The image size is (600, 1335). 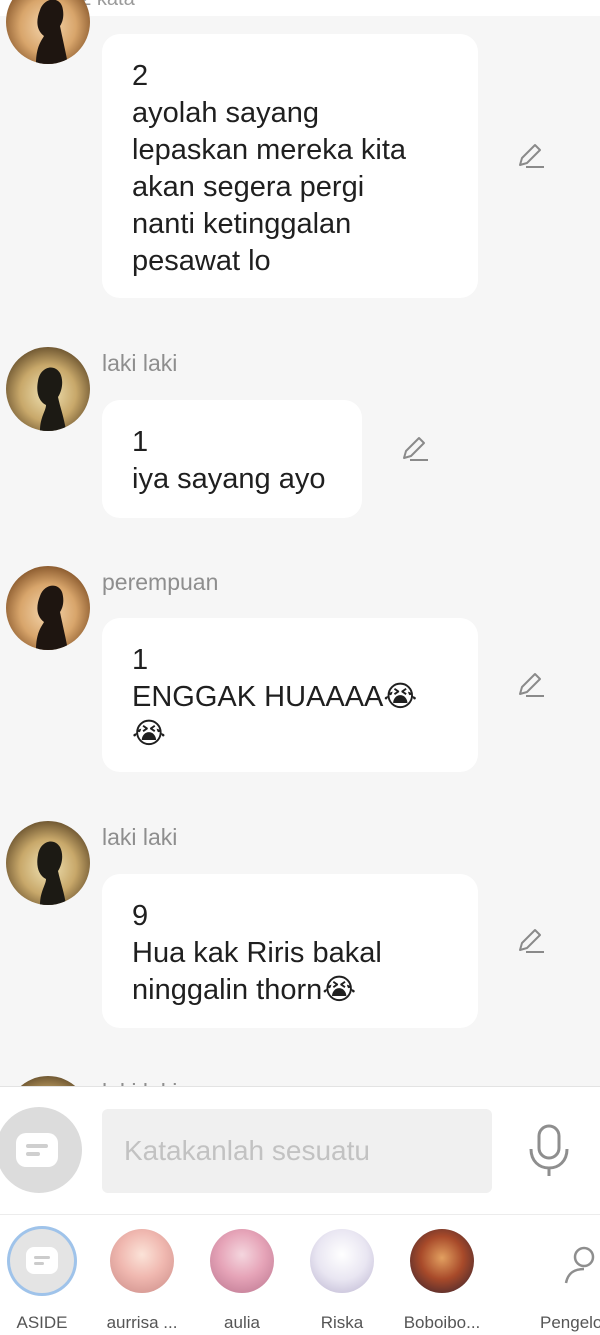 I want to click on aside-button, so click(x=41, y=1150).